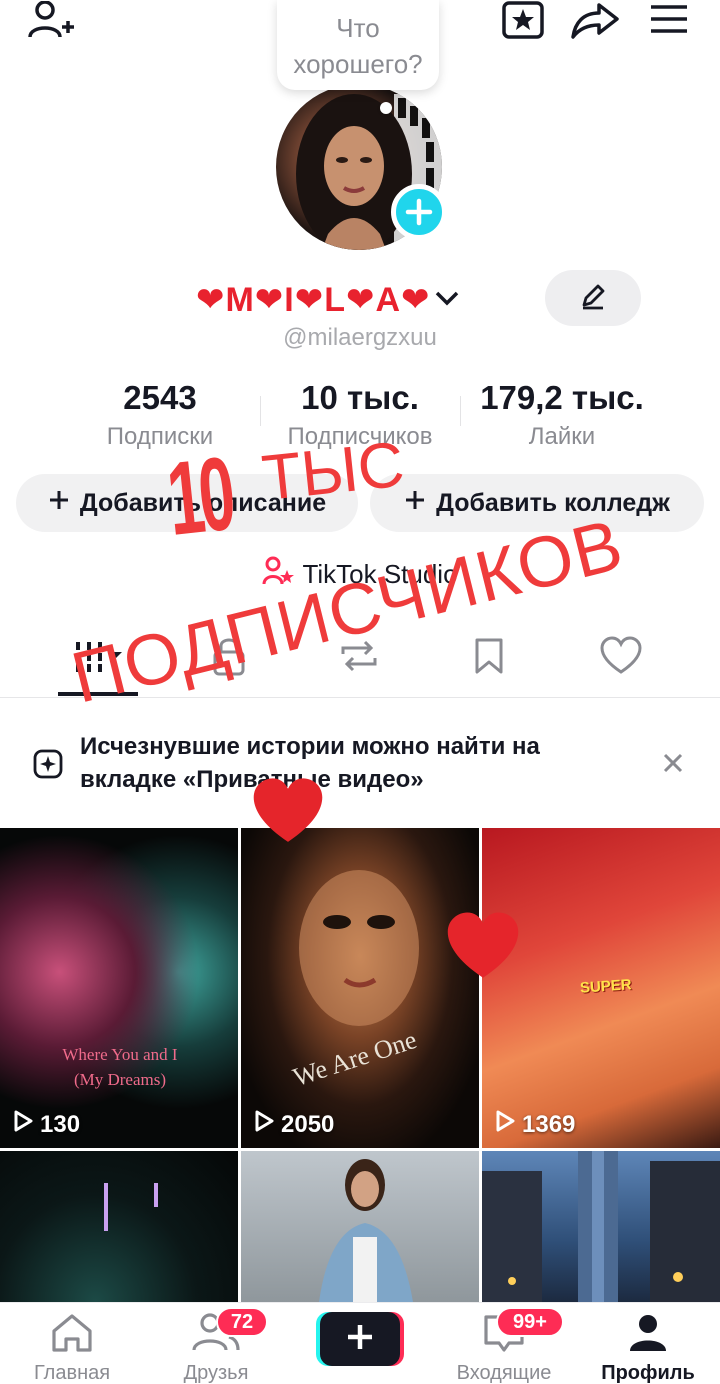  I want to click on profile-icon, so click(648, 1335).